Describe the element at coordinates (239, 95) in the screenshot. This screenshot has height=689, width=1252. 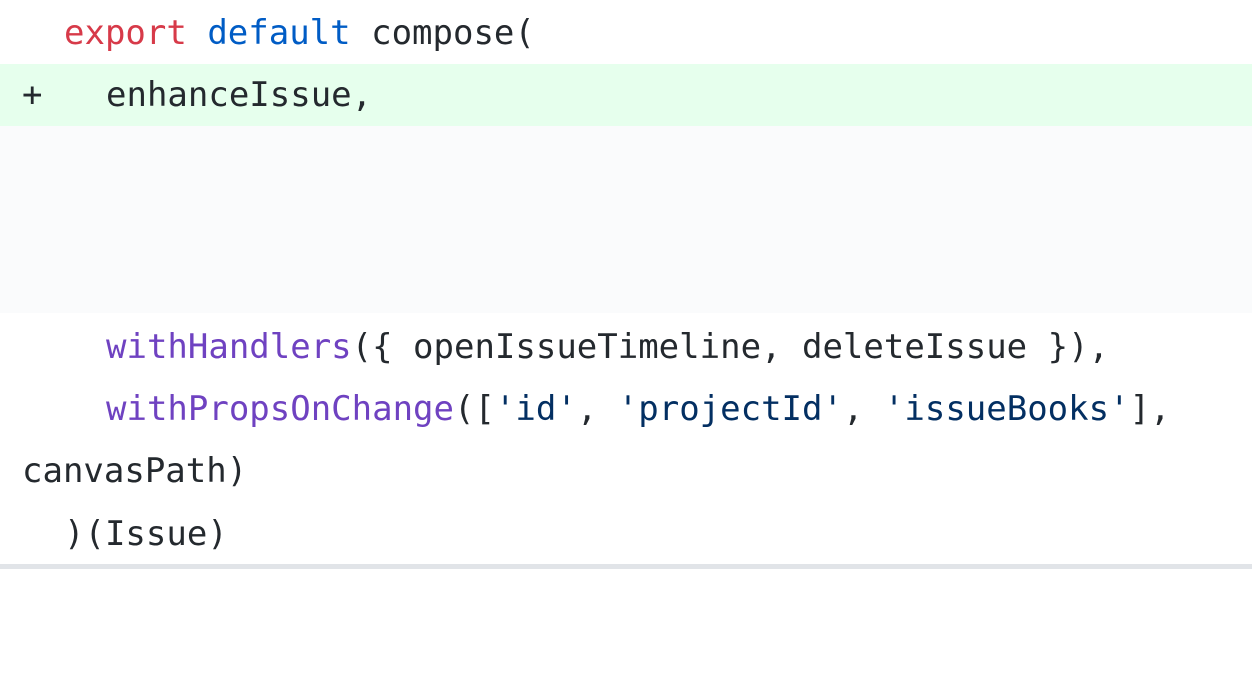
I see `enhance-issue-text: enhanceIssue,` at that location.